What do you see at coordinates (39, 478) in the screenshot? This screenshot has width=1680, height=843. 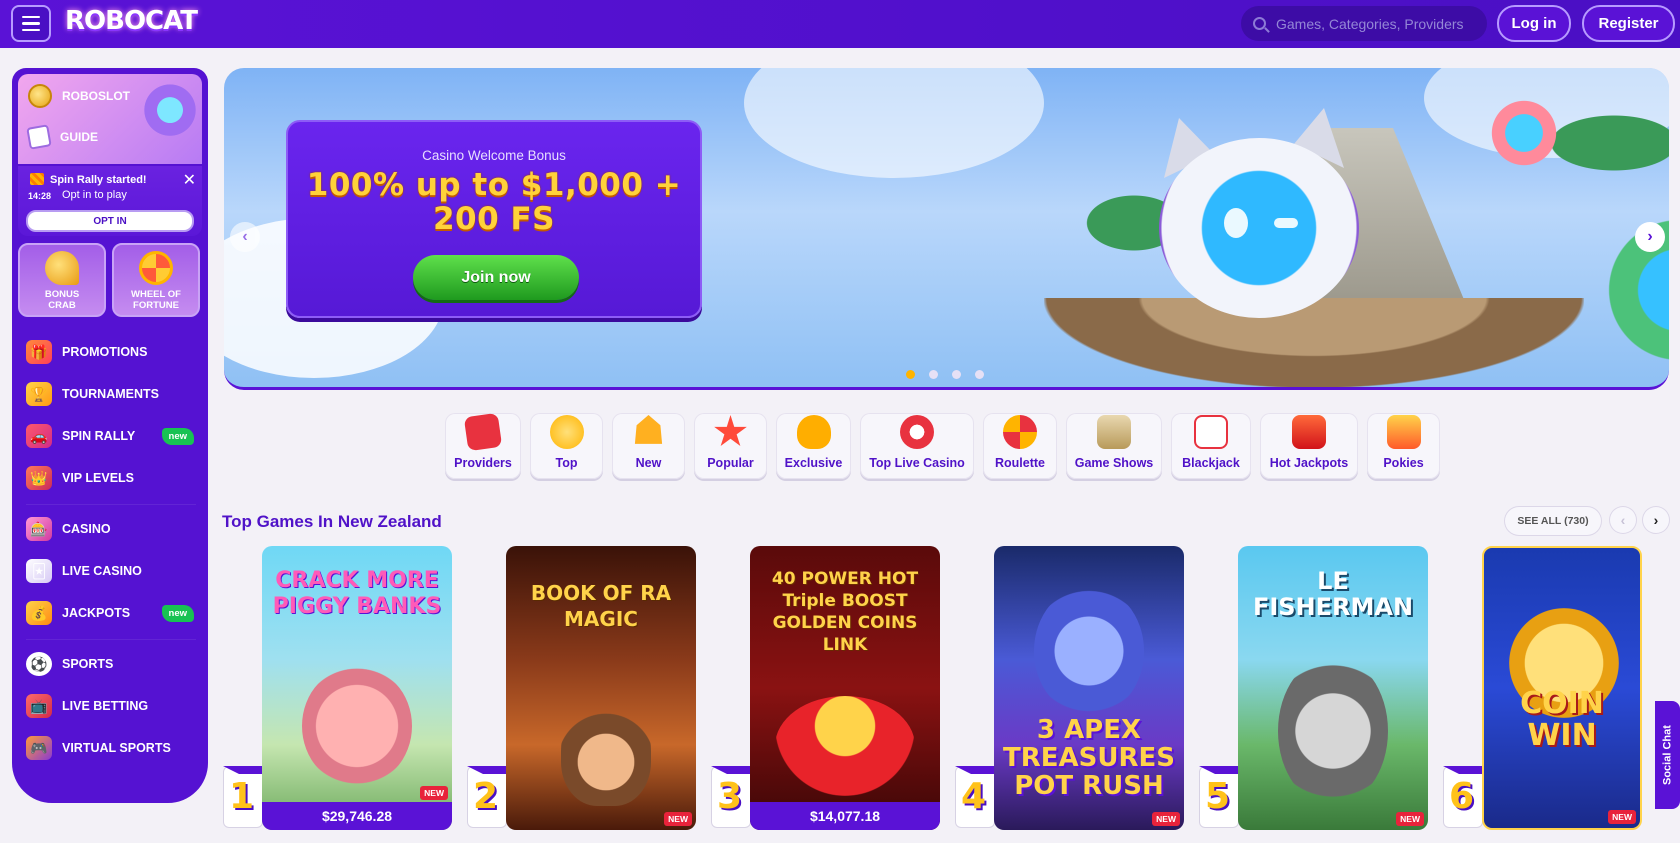 I see `vip-icon: 👑` at bounding box center [39, 478].